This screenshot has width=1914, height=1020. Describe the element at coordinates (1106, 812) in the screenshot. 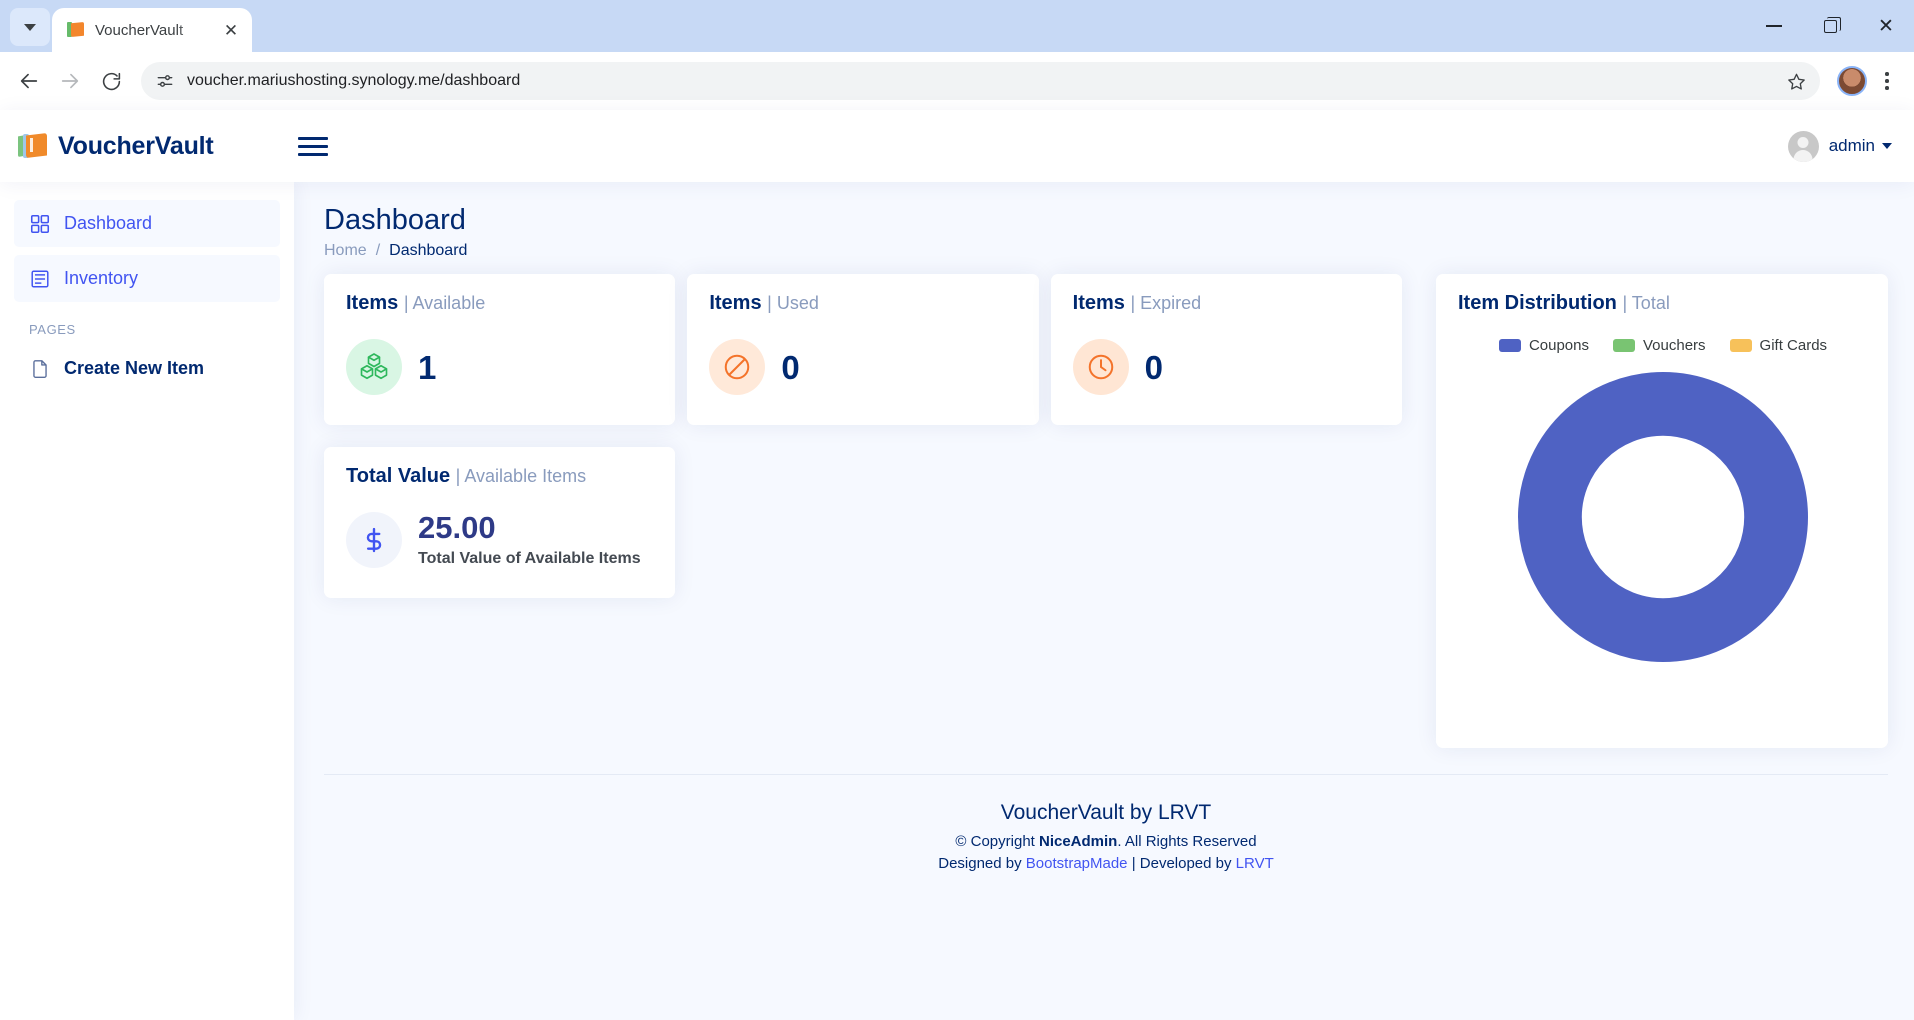

I see `footer-brand: VoucherVault by LRVT` at that location.